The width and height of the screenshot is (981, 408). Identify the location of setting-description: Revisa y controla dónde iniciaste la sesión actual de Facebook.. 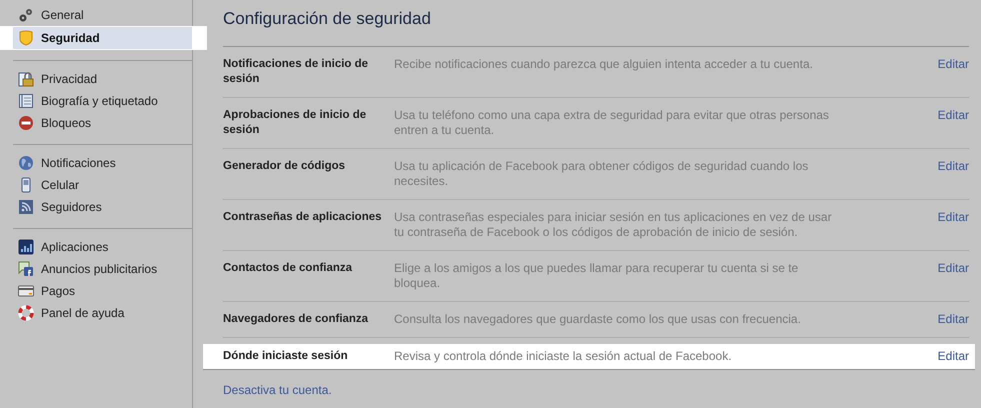
(563, 356).